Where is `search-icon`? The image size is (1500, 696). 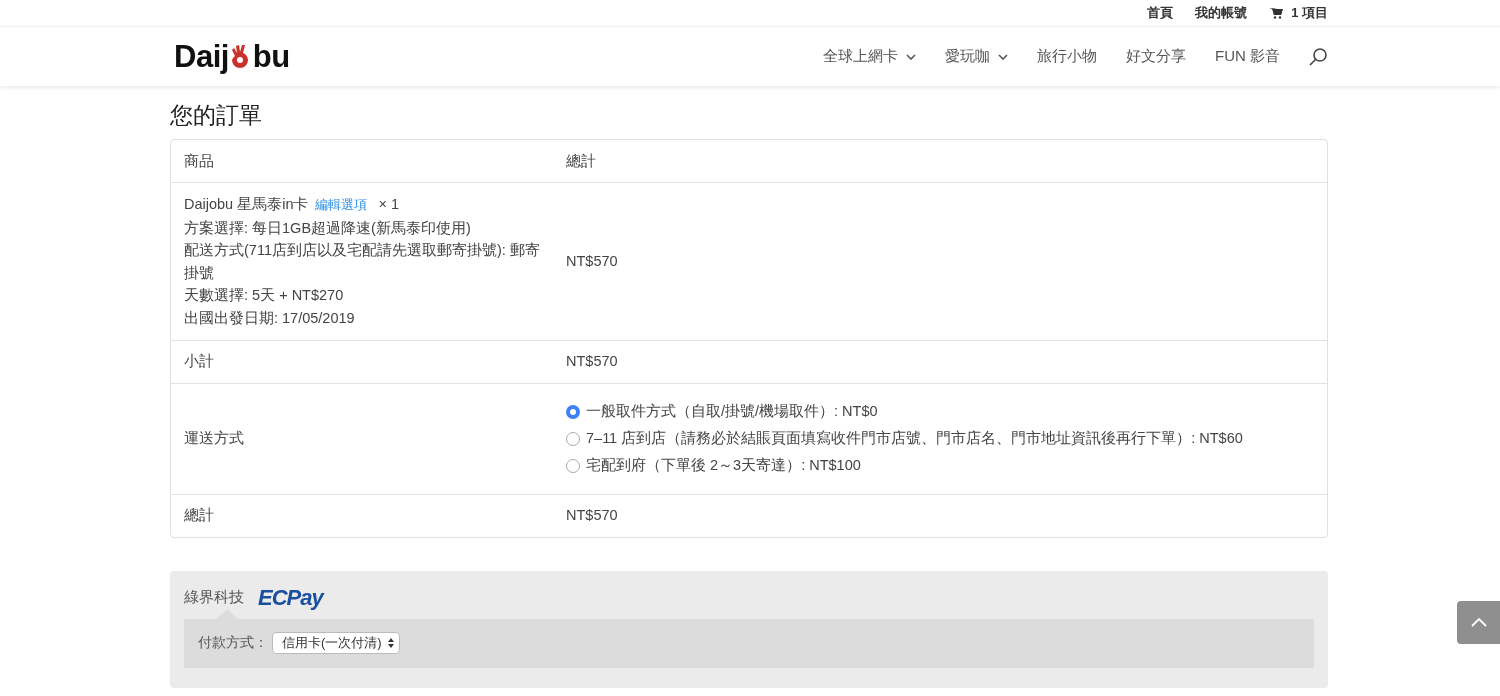 search-icon is located at coordinates (1318, 56).